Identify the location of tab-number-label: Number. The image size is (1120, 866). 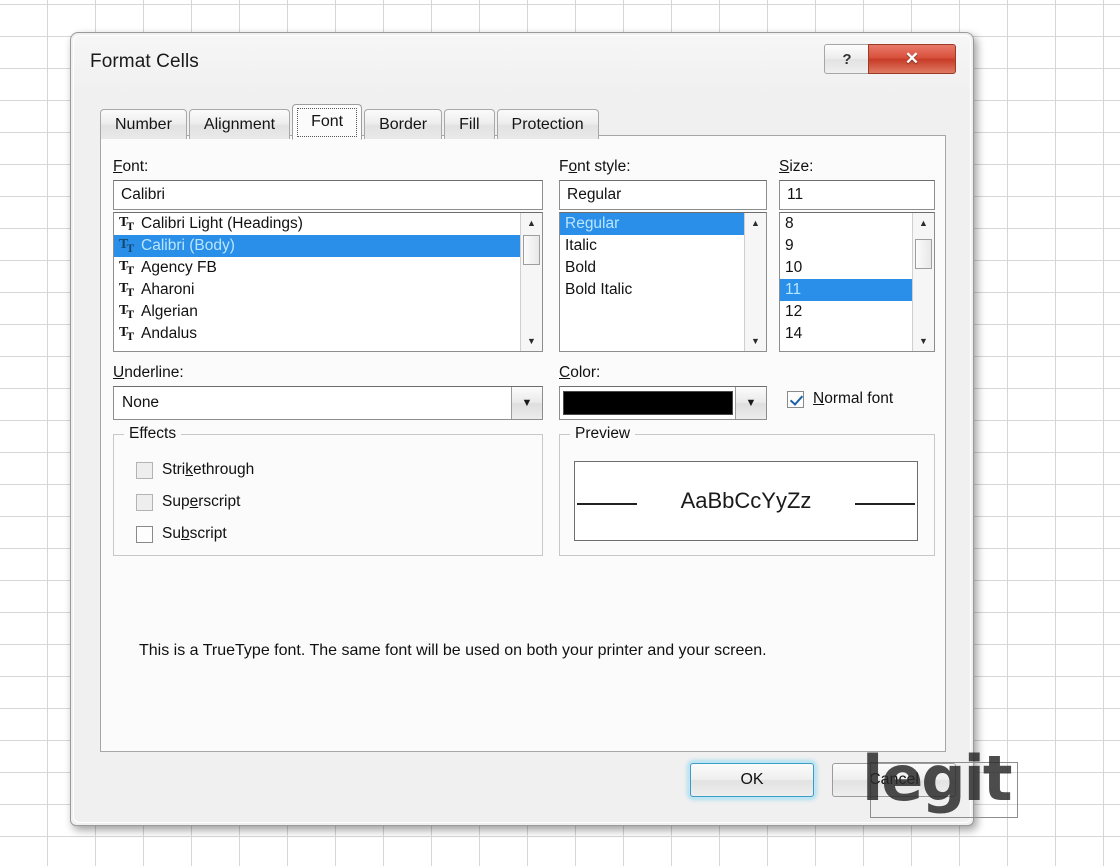
(143, 124).